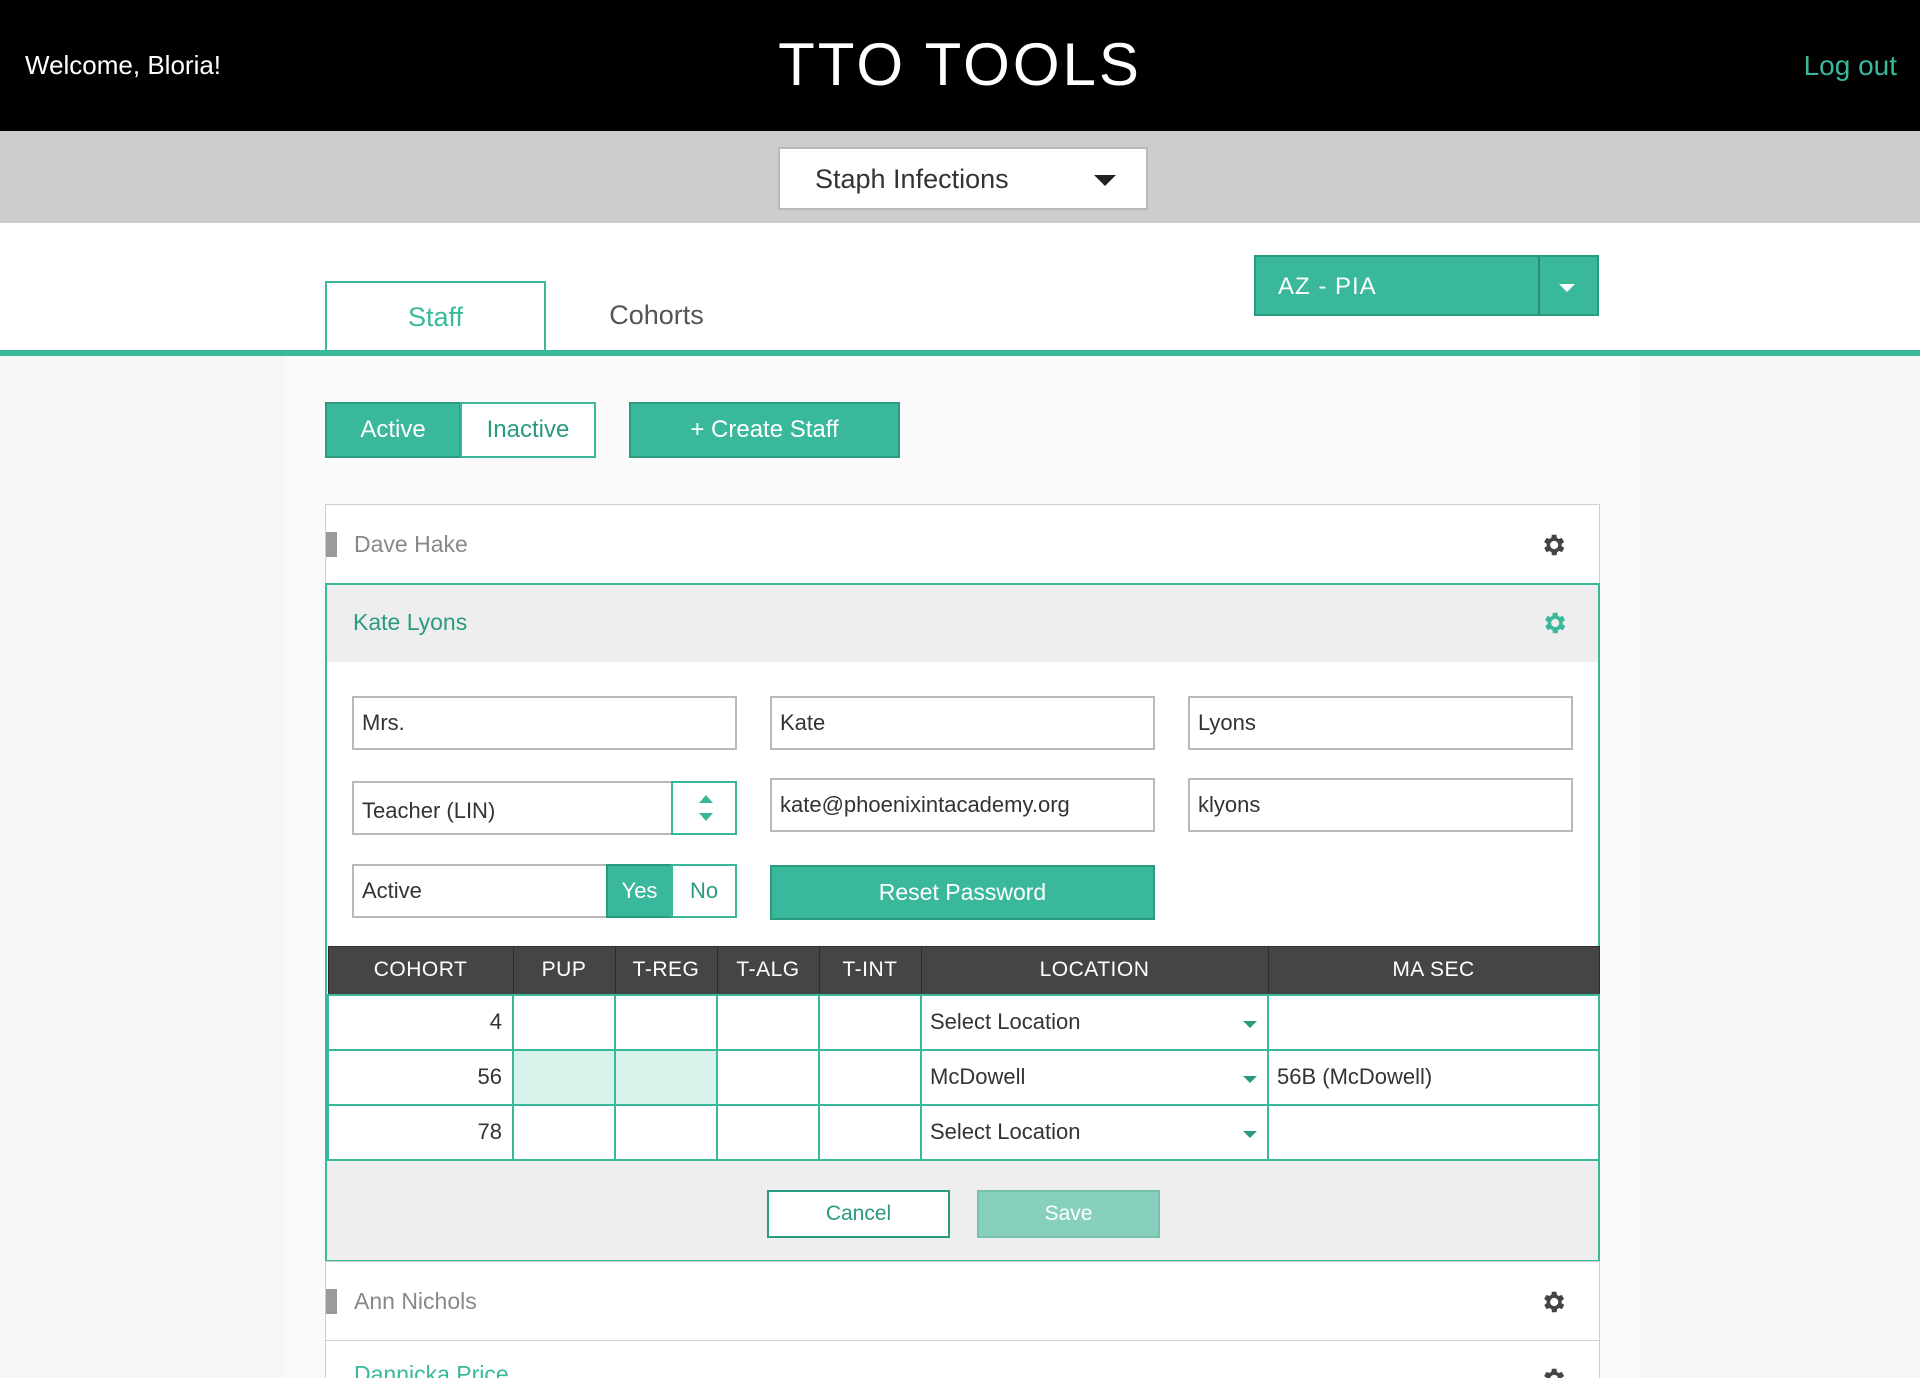  What do you see at coordinates (666, 971) in the screenshot?
I see `column-header: T-REG` at bounding box center [666, 971].